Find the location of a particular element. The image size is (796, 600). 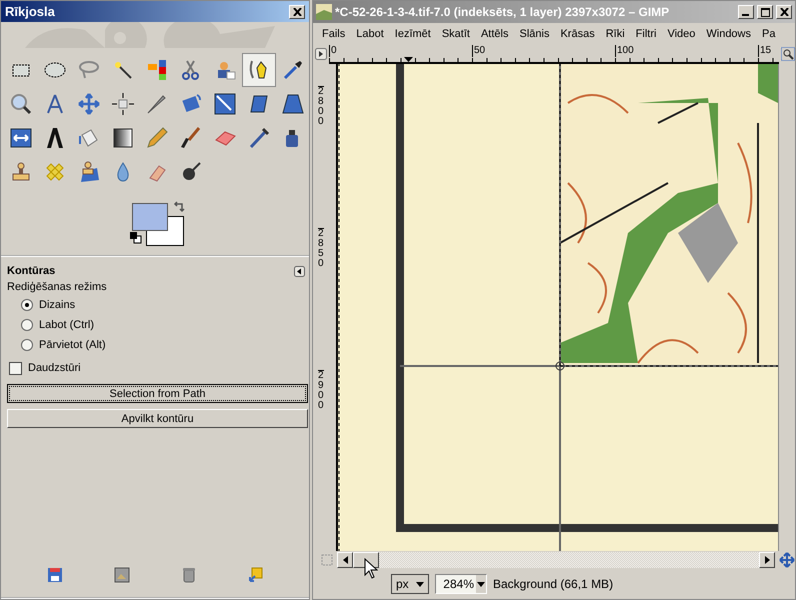

menu-item: Labot is located at coordinates (370, 34).